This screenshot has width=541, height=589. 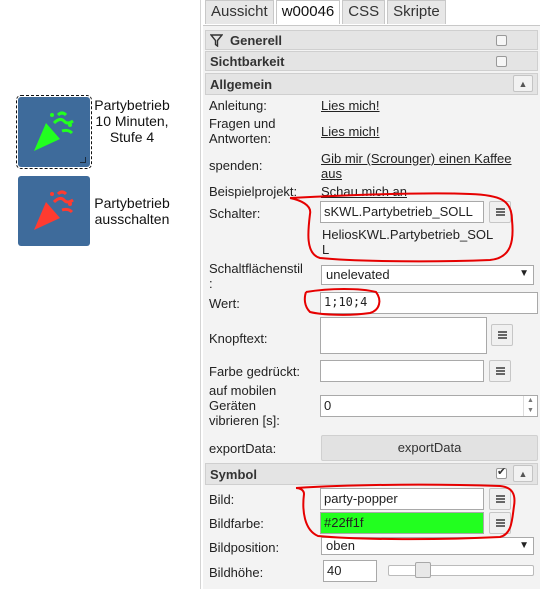 I want to click on knopftext-textarea, so click(x=403, y=335).